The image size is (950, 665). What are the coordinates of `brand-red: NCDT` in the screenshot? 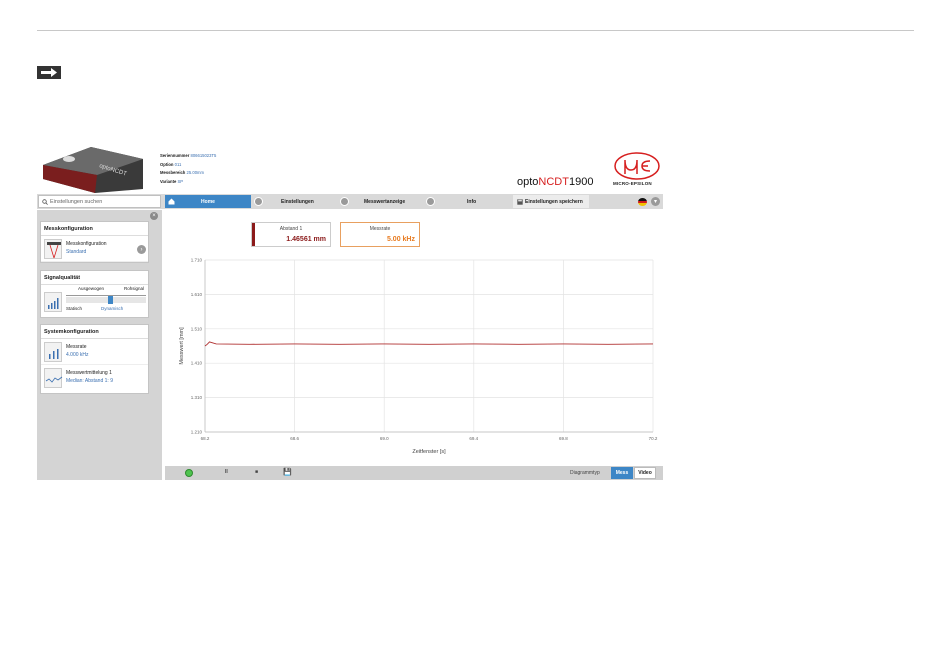 It's located at (553, 182).